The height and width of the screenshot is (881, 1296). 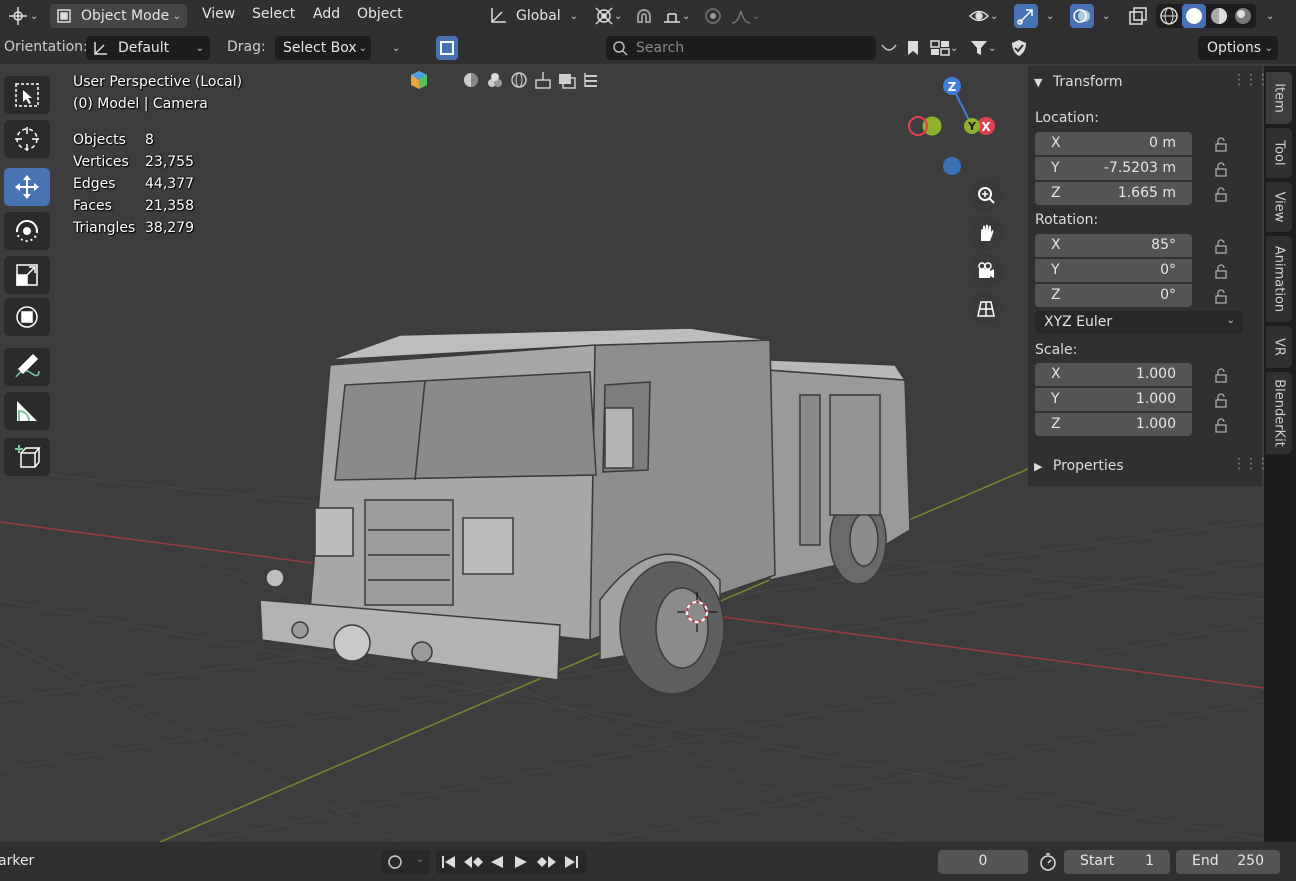 I want to click on stopwatch-icon, so click(x=1048, y=862).